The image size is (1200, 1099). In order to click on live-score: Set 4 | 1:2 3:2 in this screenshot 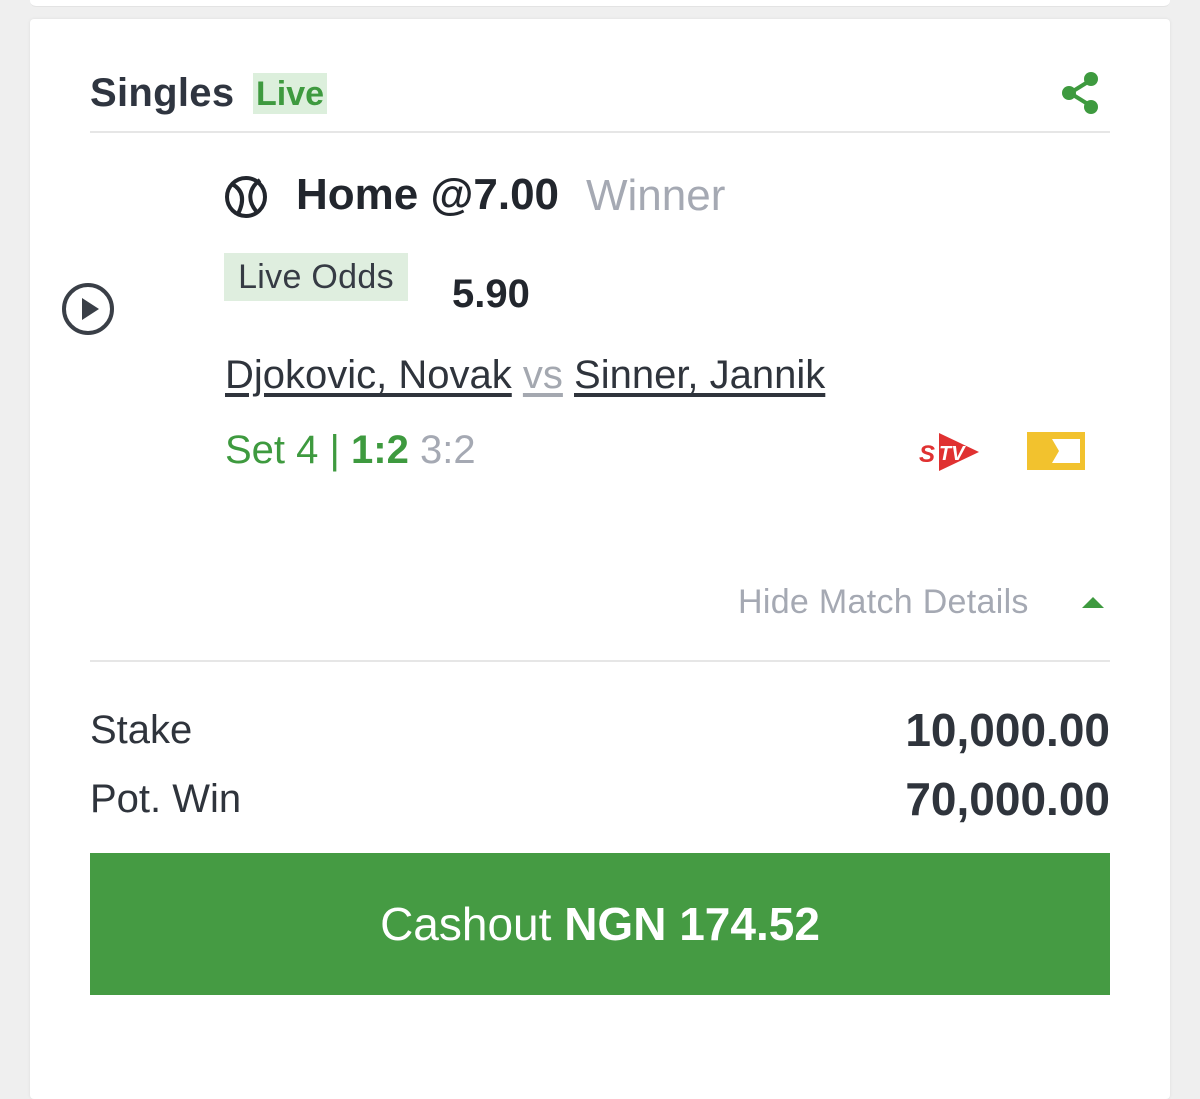, I will do `click(350, 450)`.